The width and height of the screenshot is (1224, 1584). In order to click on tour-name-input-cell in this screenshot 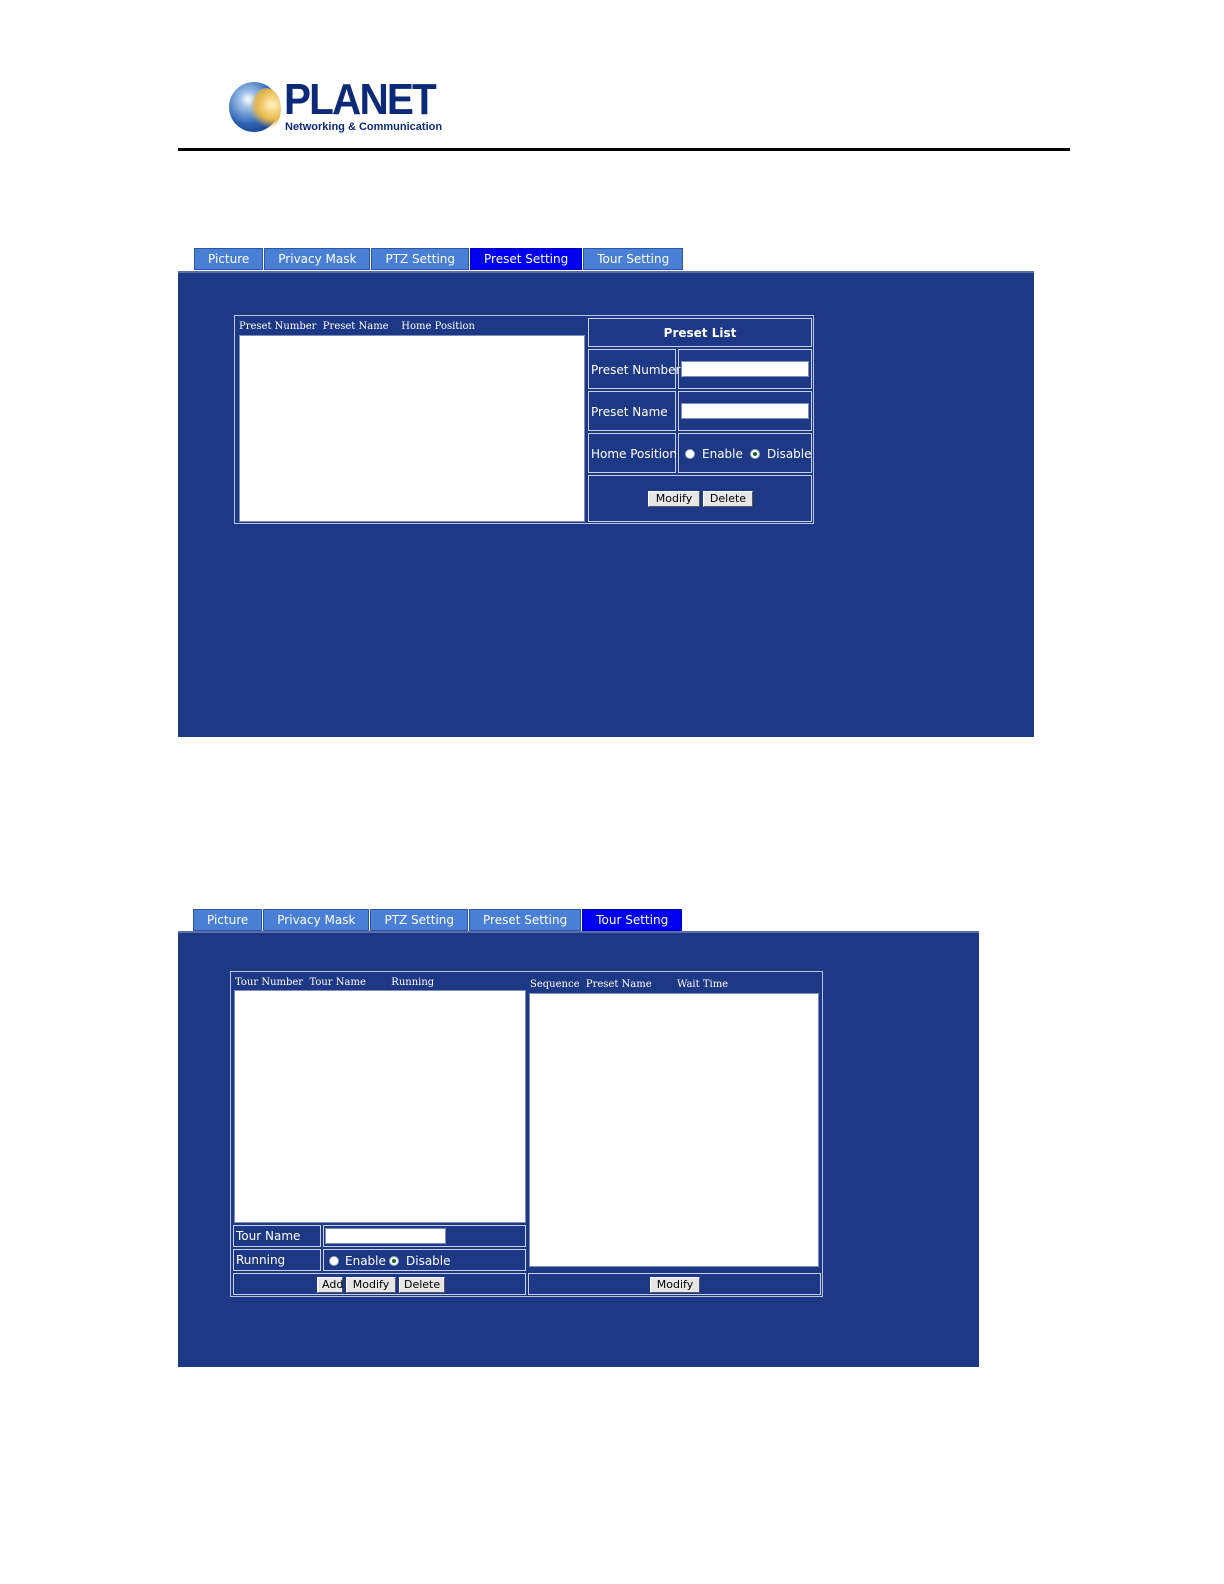, I will do `click(424, 1236)`.